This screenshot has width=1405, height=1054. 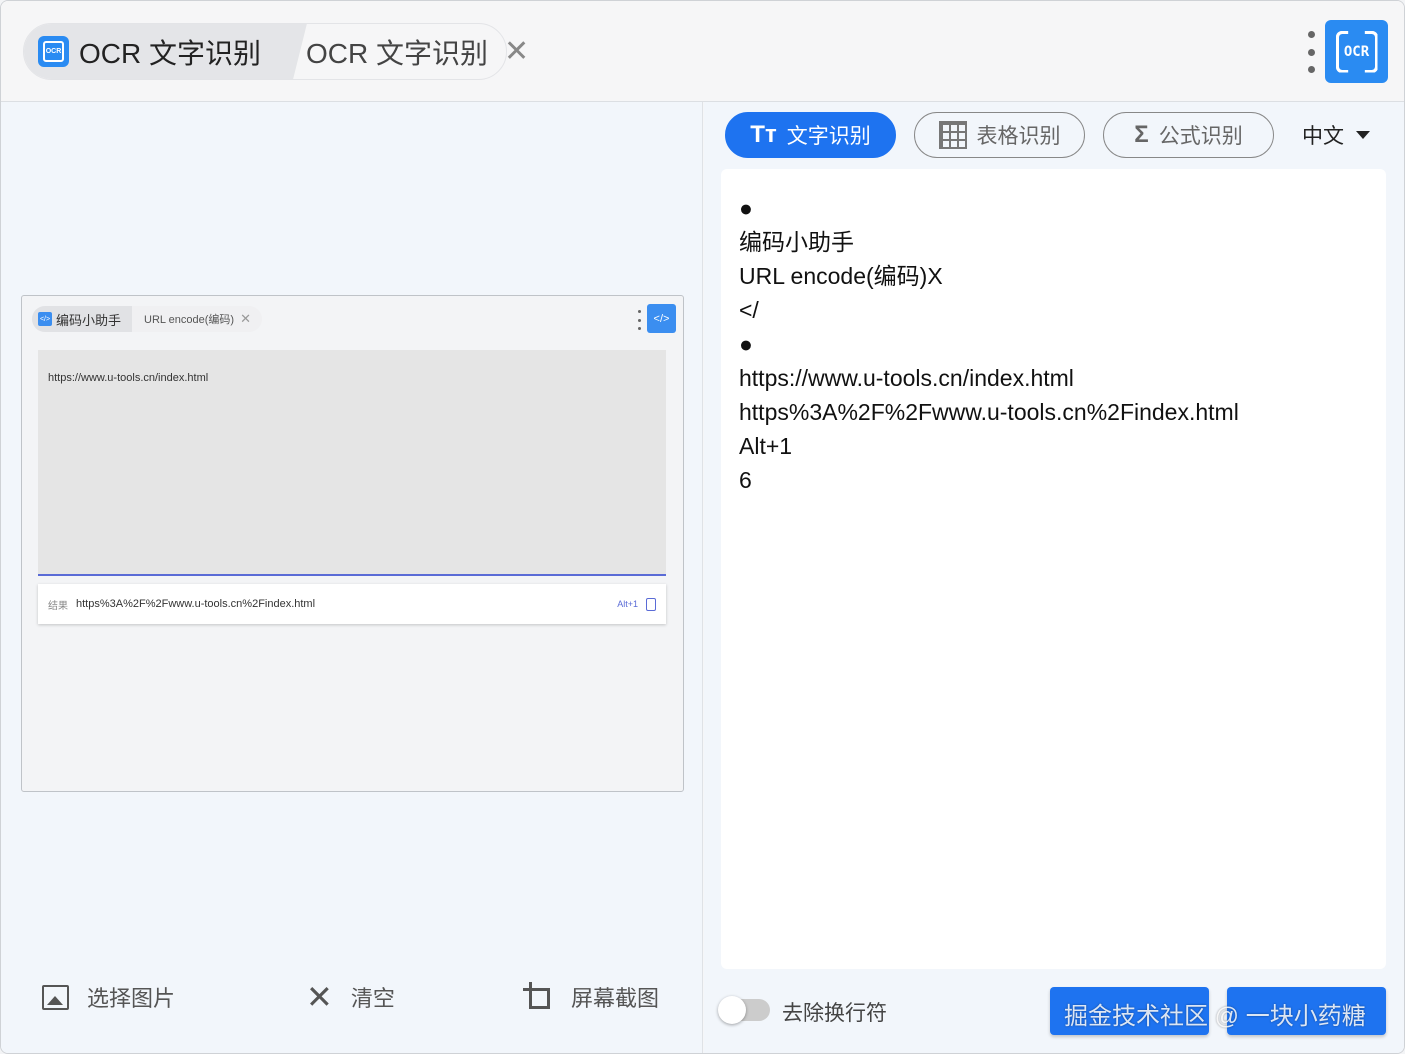 What do you see at coordinates (749, 310) in the screenshot?
I see `output-line: </` at bounding box center [749, 310].